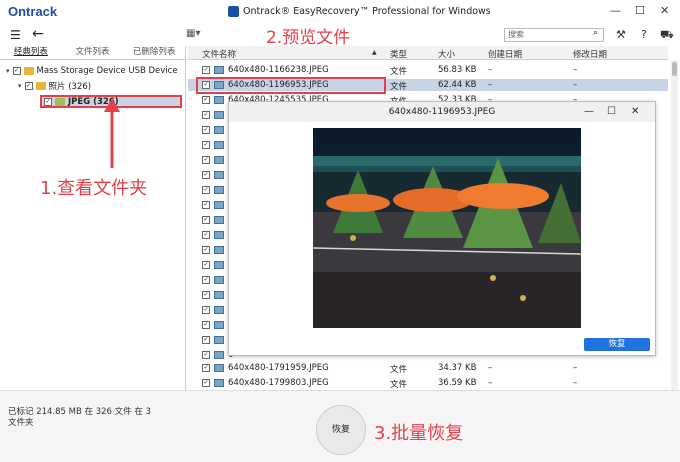  What do you see at coordinates (154, 52) in the screenshot?
I see `tab-deleted-list: 已删除列表` at bounding box center [154, 52].